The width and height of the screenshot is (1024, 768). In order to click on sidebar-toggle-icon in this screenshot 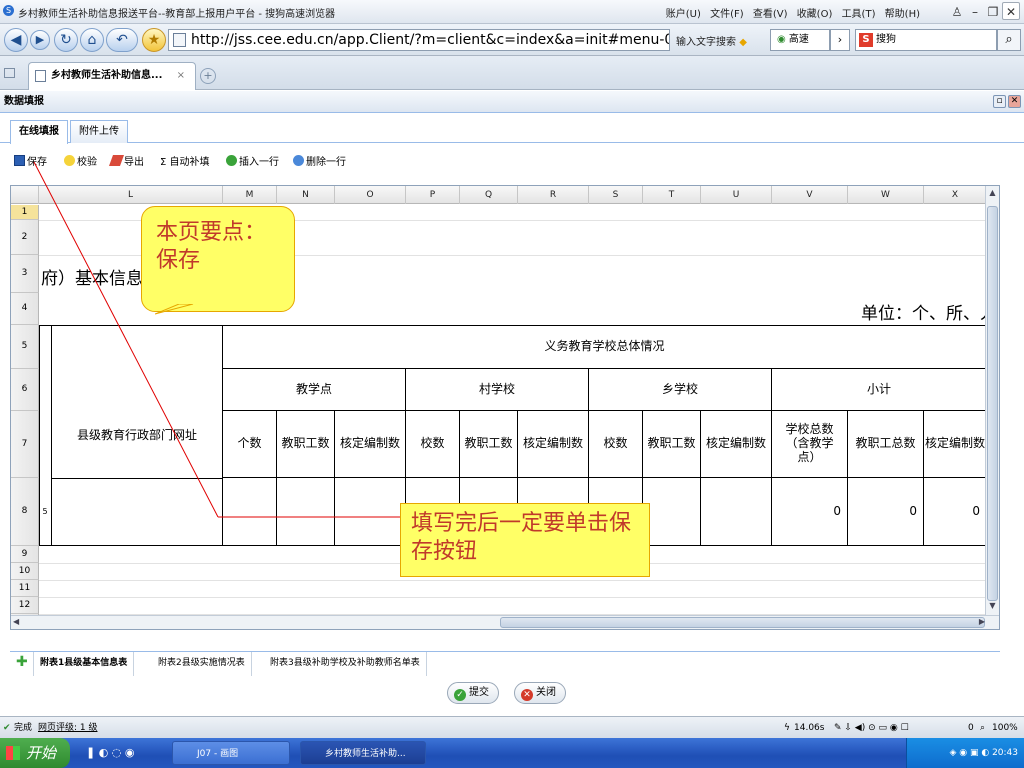, I will do `click(9, 73)`.